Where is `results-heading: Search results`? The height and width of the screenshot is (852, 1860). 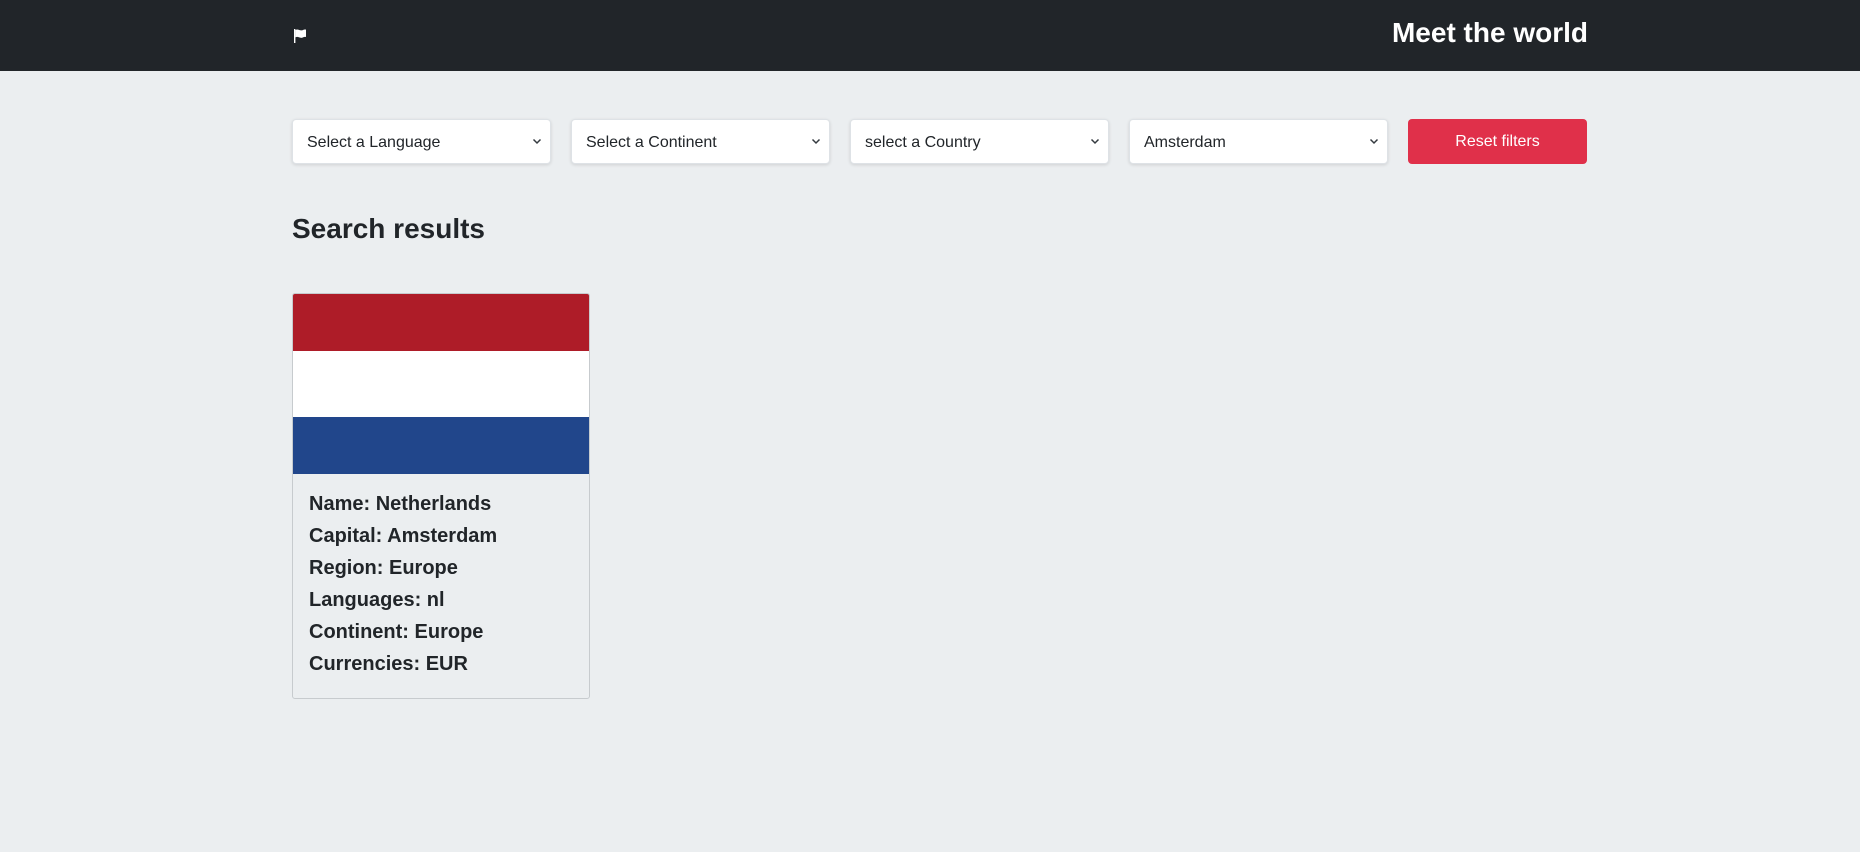
results-heading: Search results is located at coordinates (388, 228).